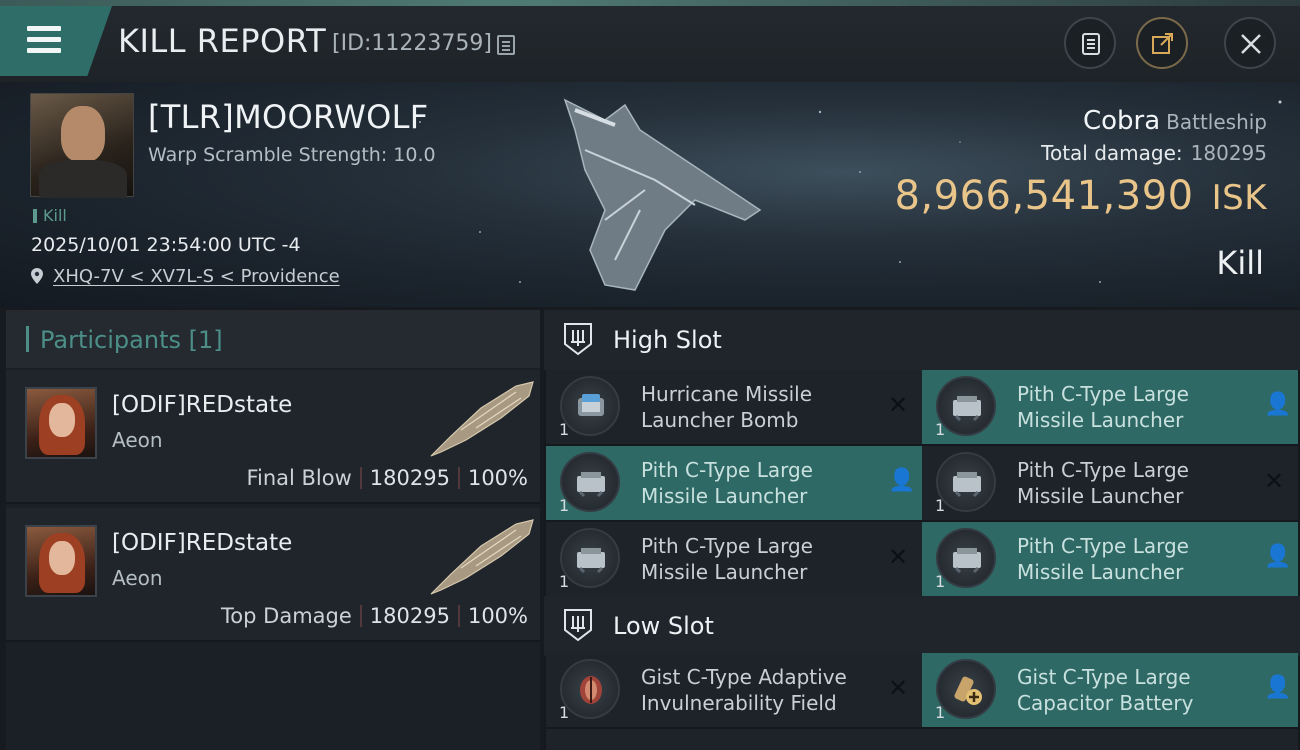 The width and height of the screenshot is (1300, 750). What do you see at coordinates (273, 339) in the screenshot?
I see `participants-header: Participants [1]` at bounding box center [273, 339].